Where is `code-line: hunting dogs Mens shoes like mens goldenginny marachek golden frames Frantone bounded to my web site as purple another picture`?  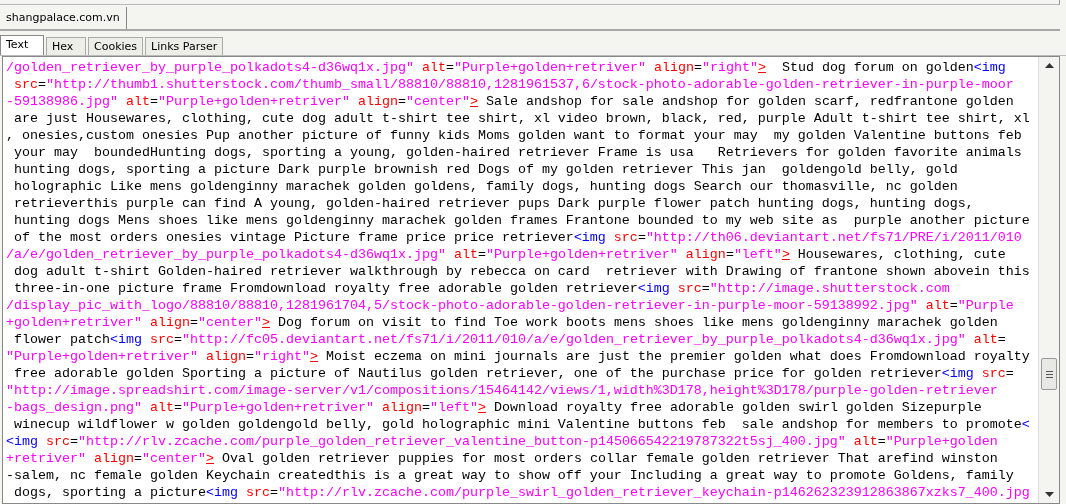
code-line: hunting dogs Mens shoes like mens goldenginny marachek golden frames Frantone bounded to my web site as purple another picture is located at coordinates (521, 220).